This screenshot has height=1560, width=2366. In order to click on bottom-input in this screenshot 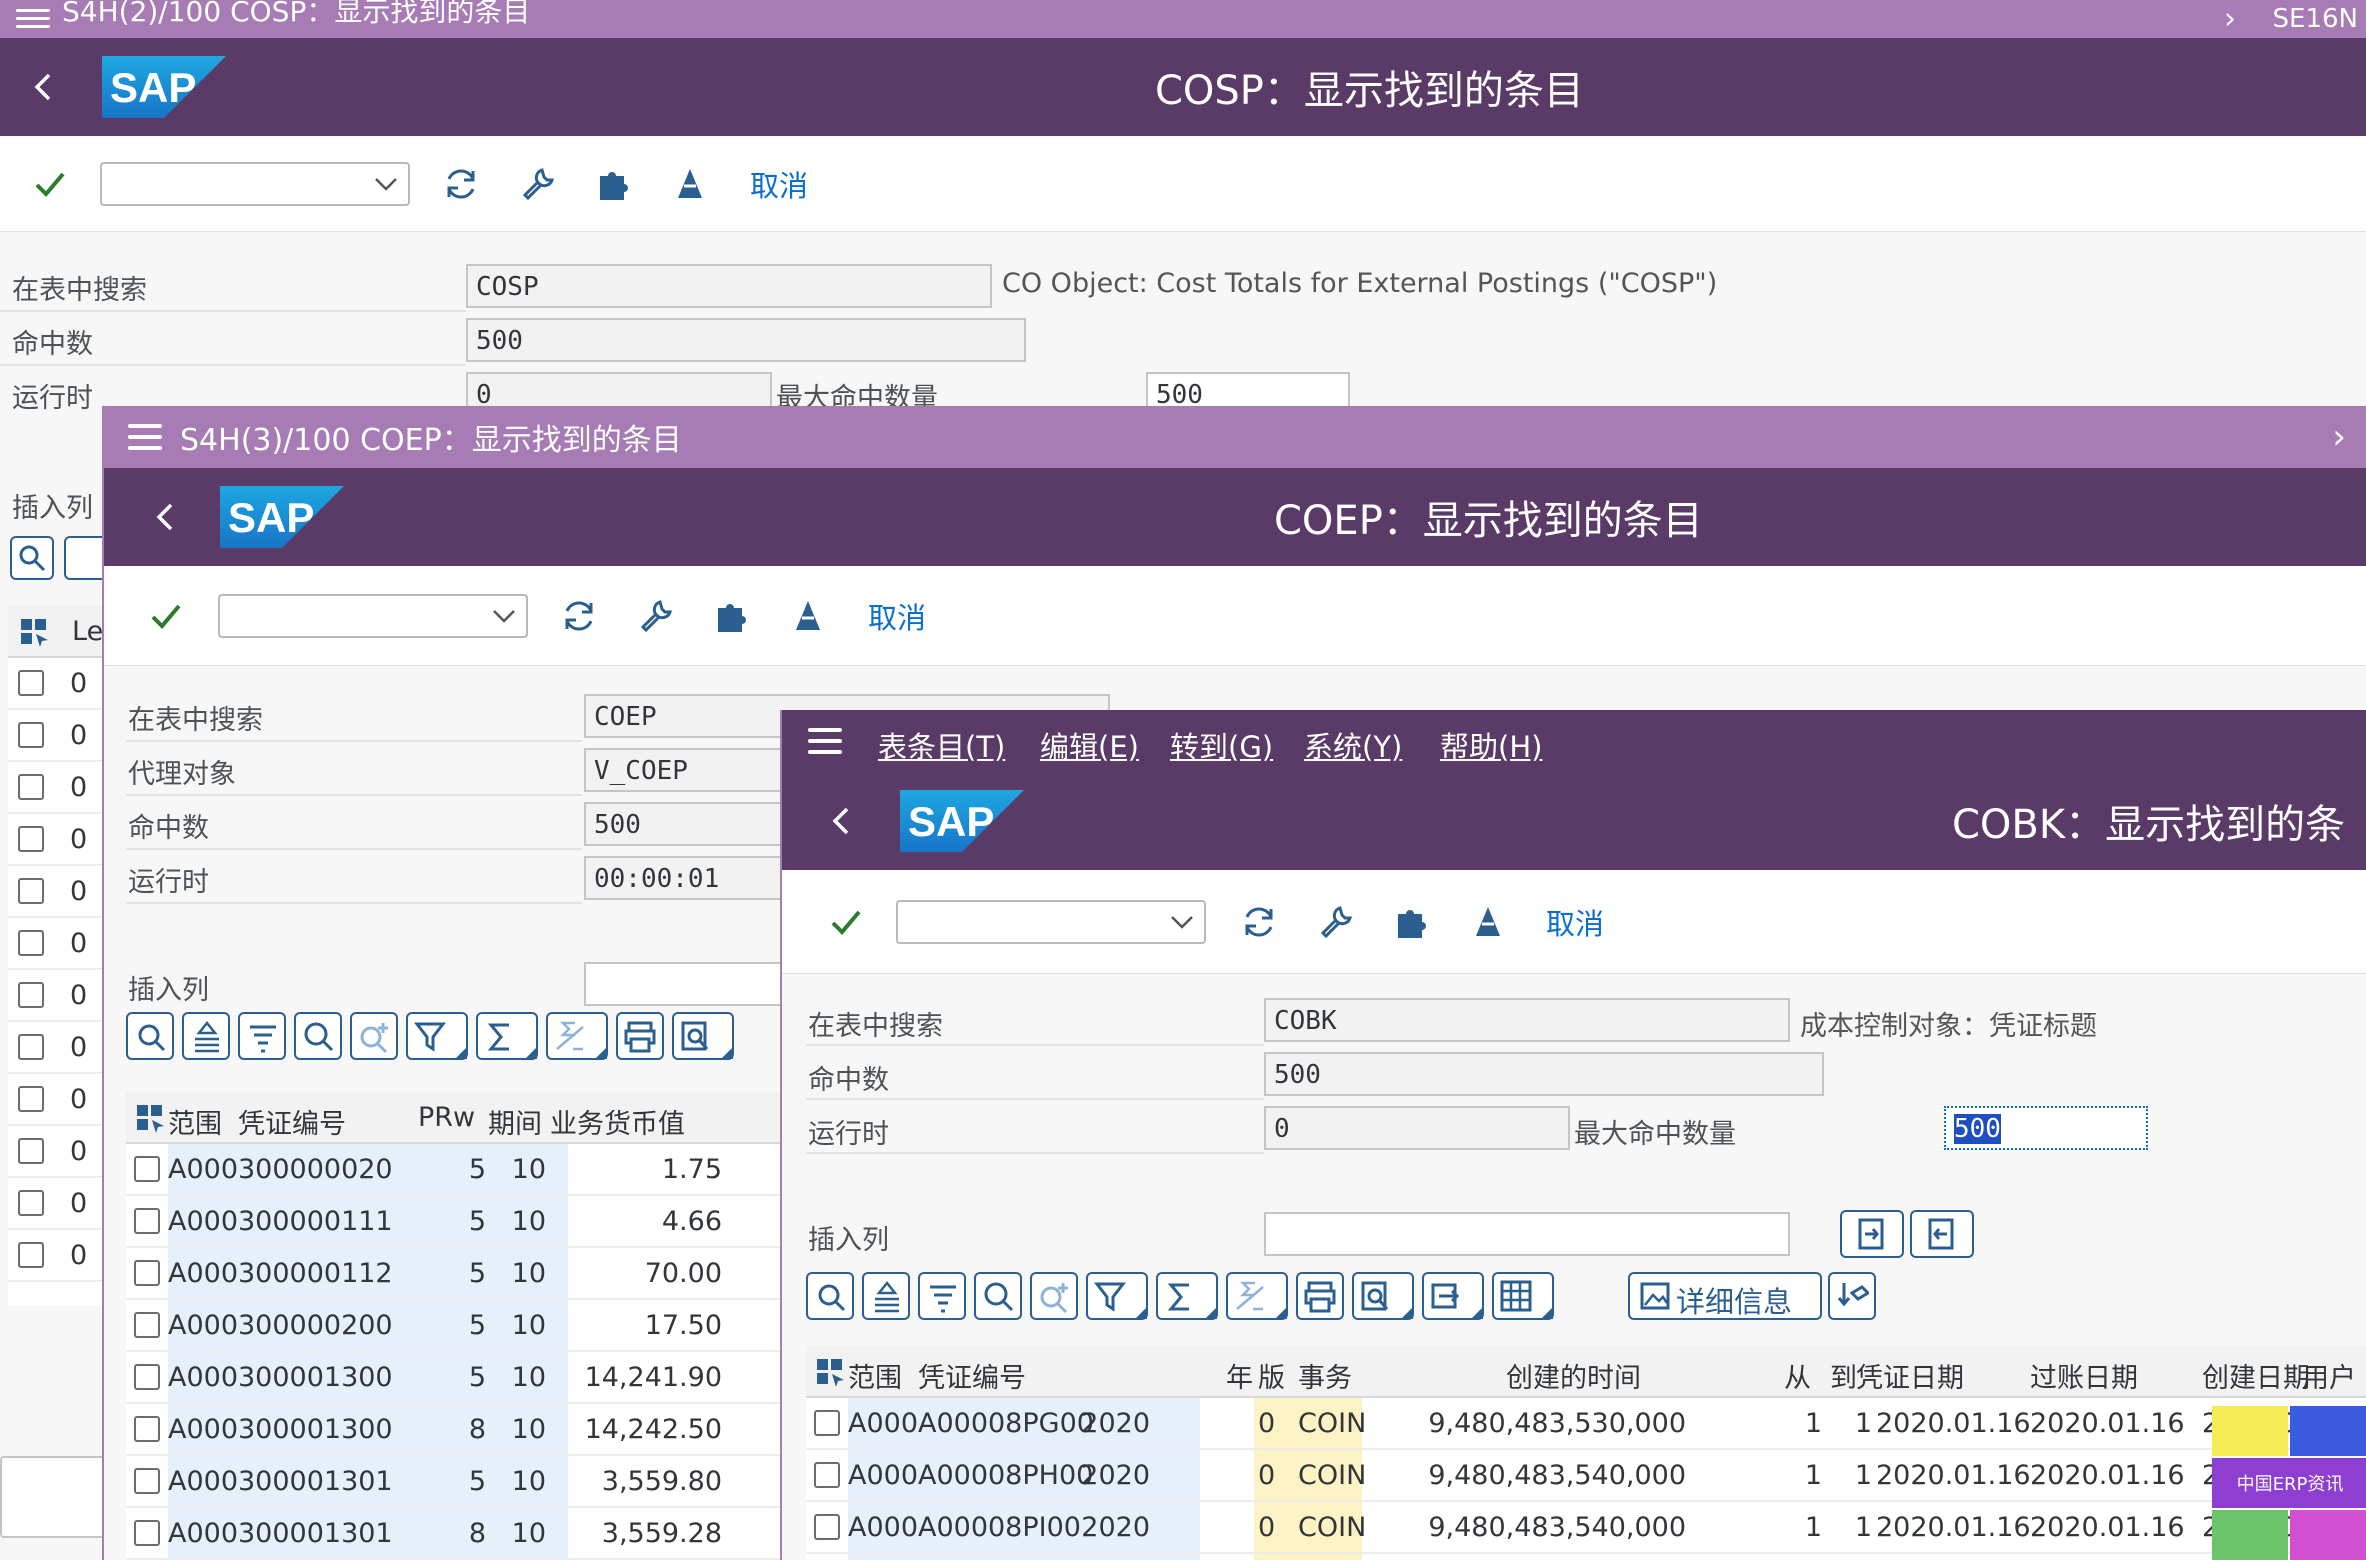, I will do `click(55, 1497)`.